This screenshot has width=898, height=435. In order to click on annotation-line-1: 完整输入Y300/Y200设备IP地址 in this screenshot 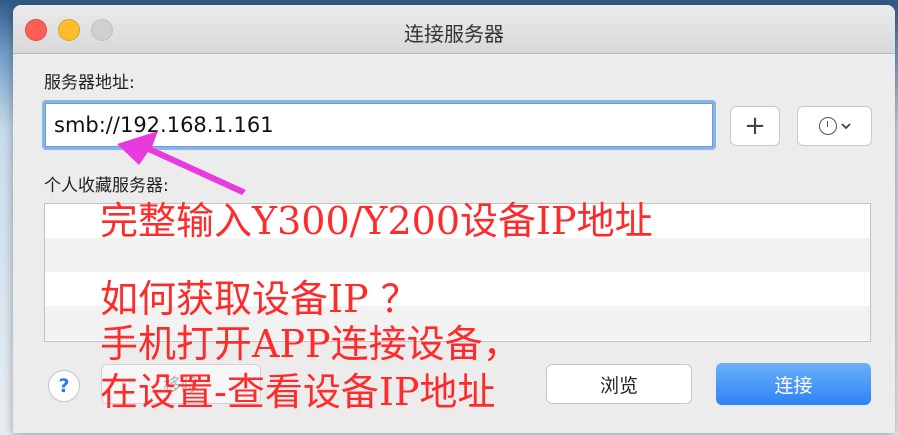, I will do `click(376, 221)`.